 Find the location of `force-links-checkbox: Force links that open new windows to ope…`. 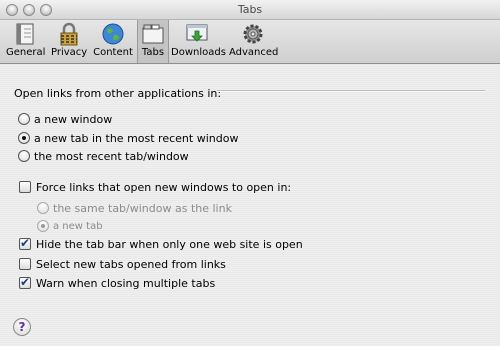

force-links-checkbox: Force links that open new windows to ope… is located at coordinates (155, 187).